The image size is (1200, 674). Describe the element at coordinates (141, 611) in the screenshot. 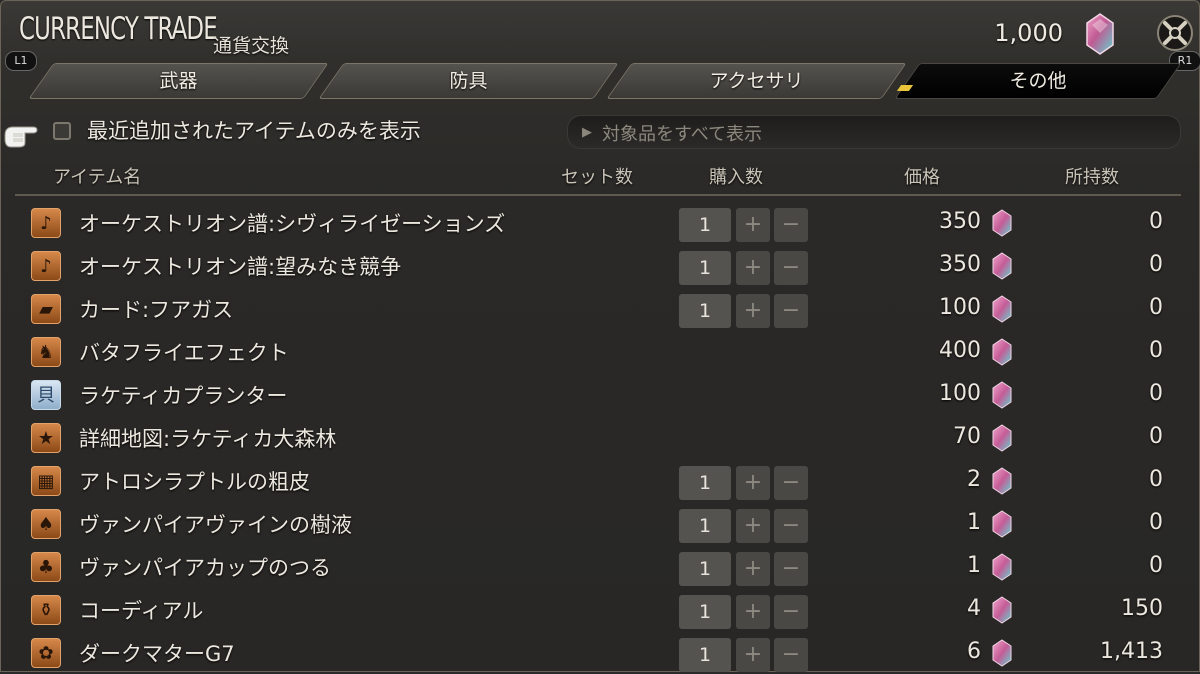

I see `item-name: コーディアル` at that location.